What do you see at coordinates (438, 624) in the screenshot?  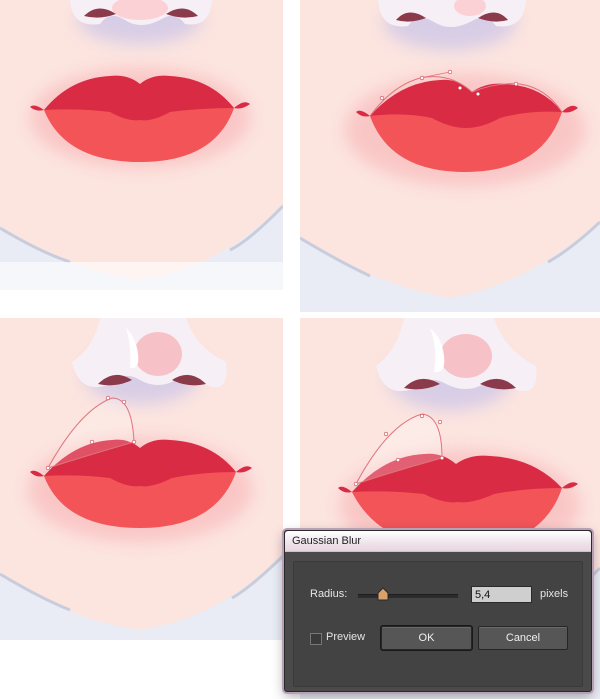 I see `dialog-body: Radius: pixels Preview OK Cancel` at bounding box center [438, 624].